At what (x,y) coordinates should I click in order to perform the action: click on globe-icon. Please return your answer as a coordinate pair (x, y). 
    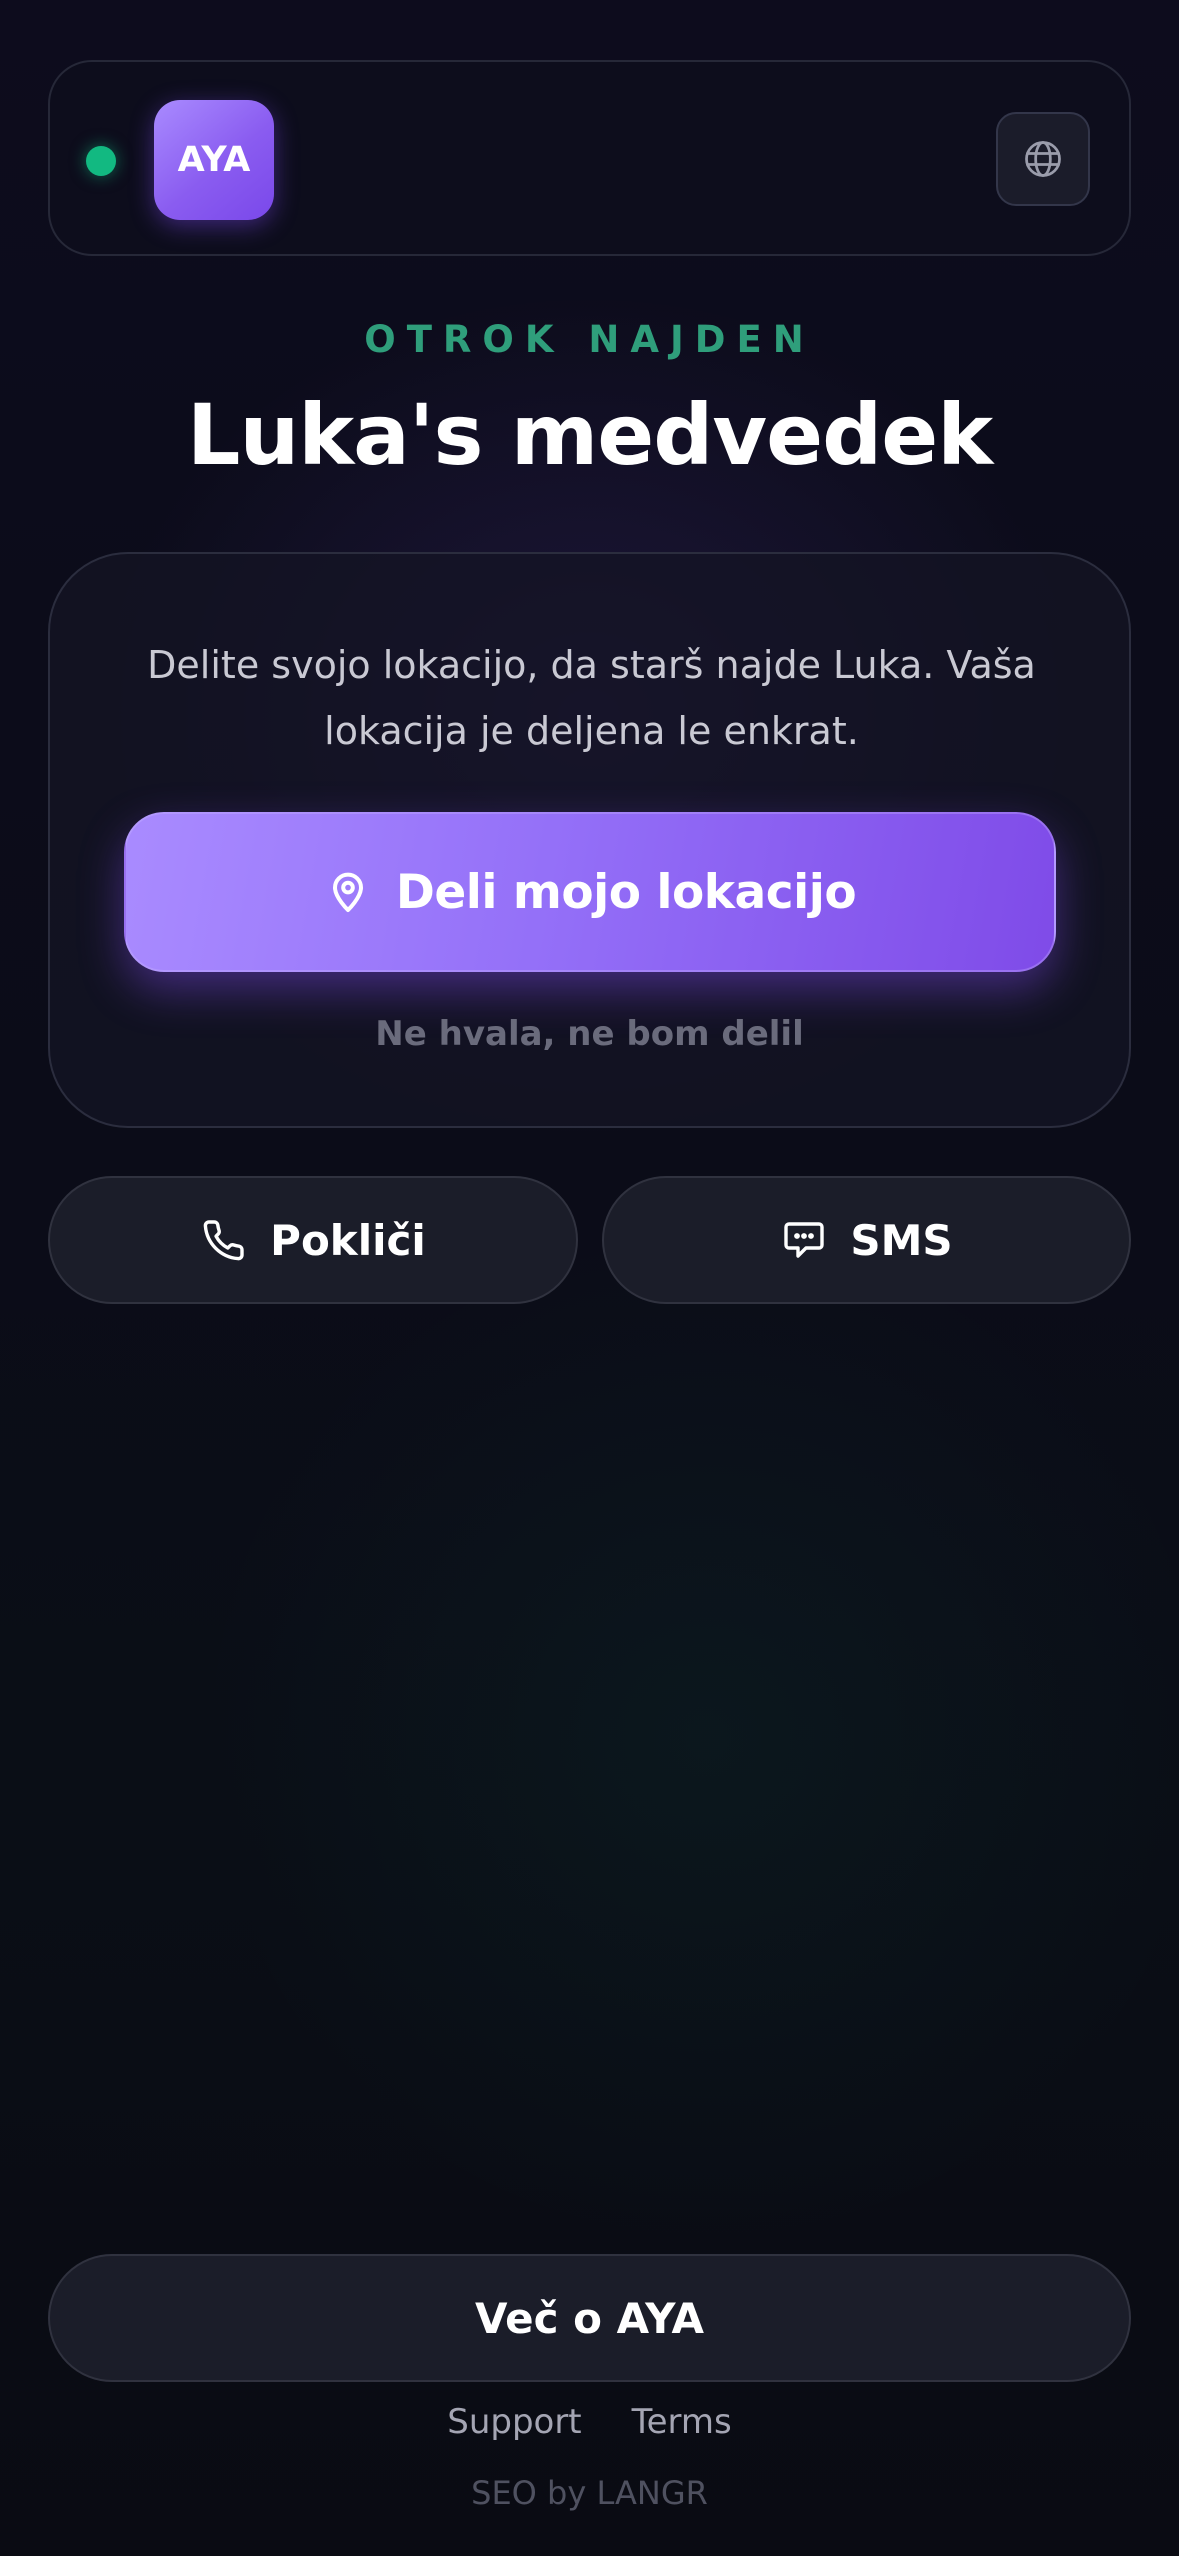
    Looking at the image, I should click on (1043, 159).